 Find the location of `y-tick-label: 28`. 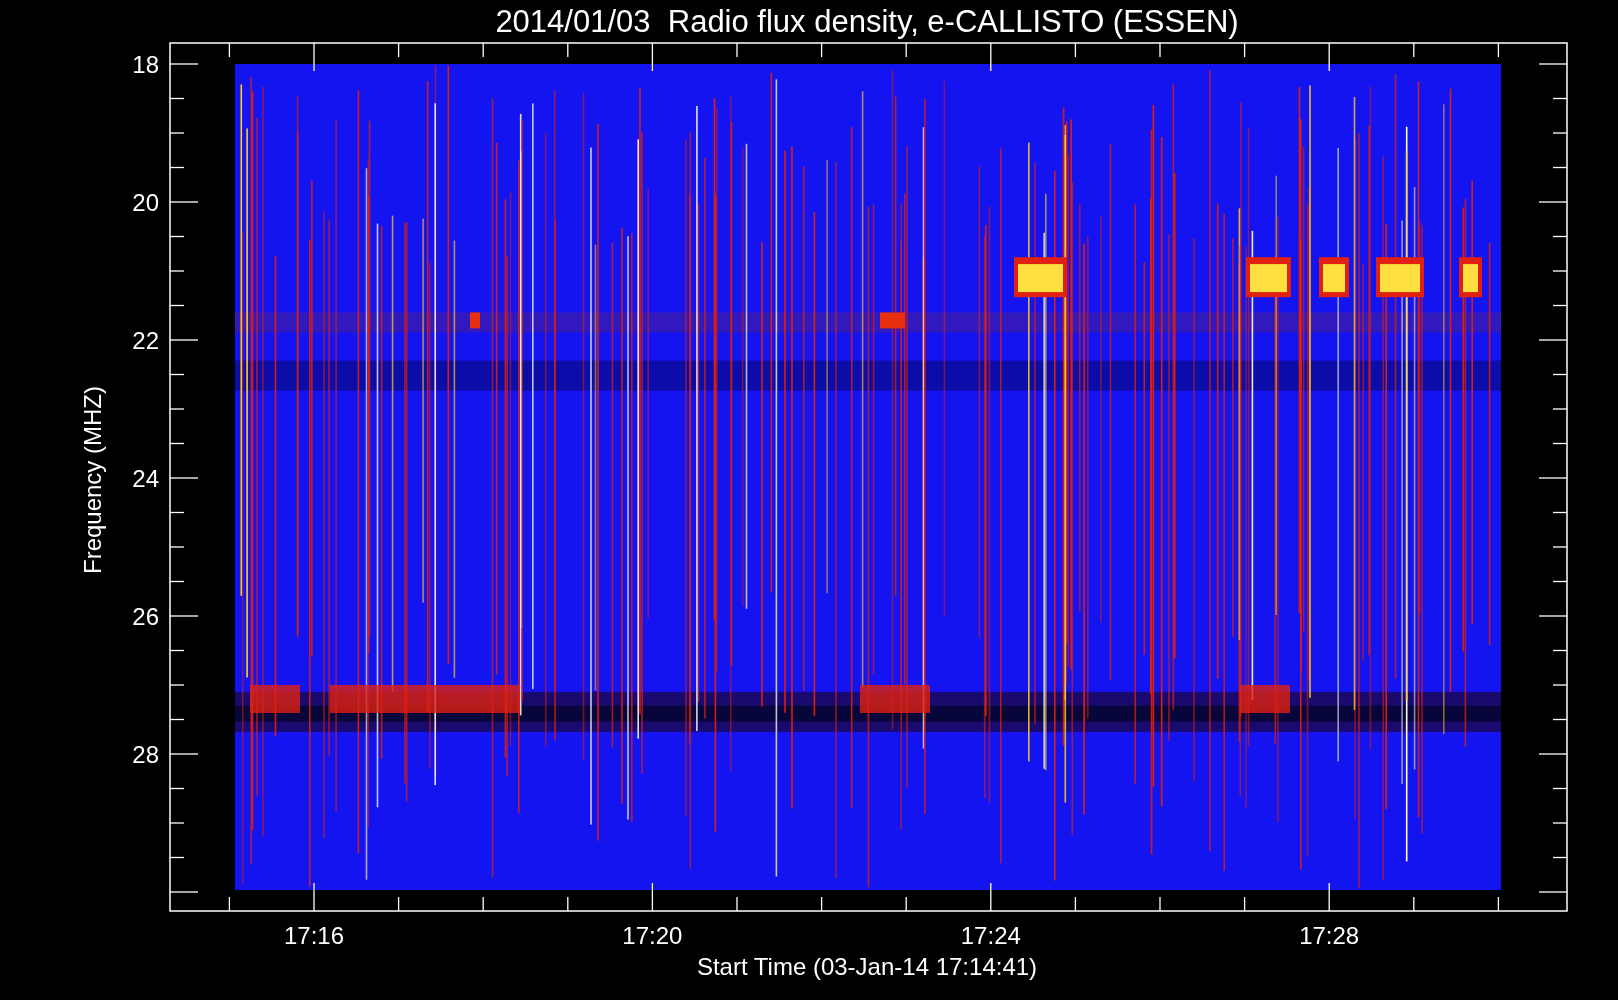

y-tick-label: 28 is located at coordinates (145, 754).